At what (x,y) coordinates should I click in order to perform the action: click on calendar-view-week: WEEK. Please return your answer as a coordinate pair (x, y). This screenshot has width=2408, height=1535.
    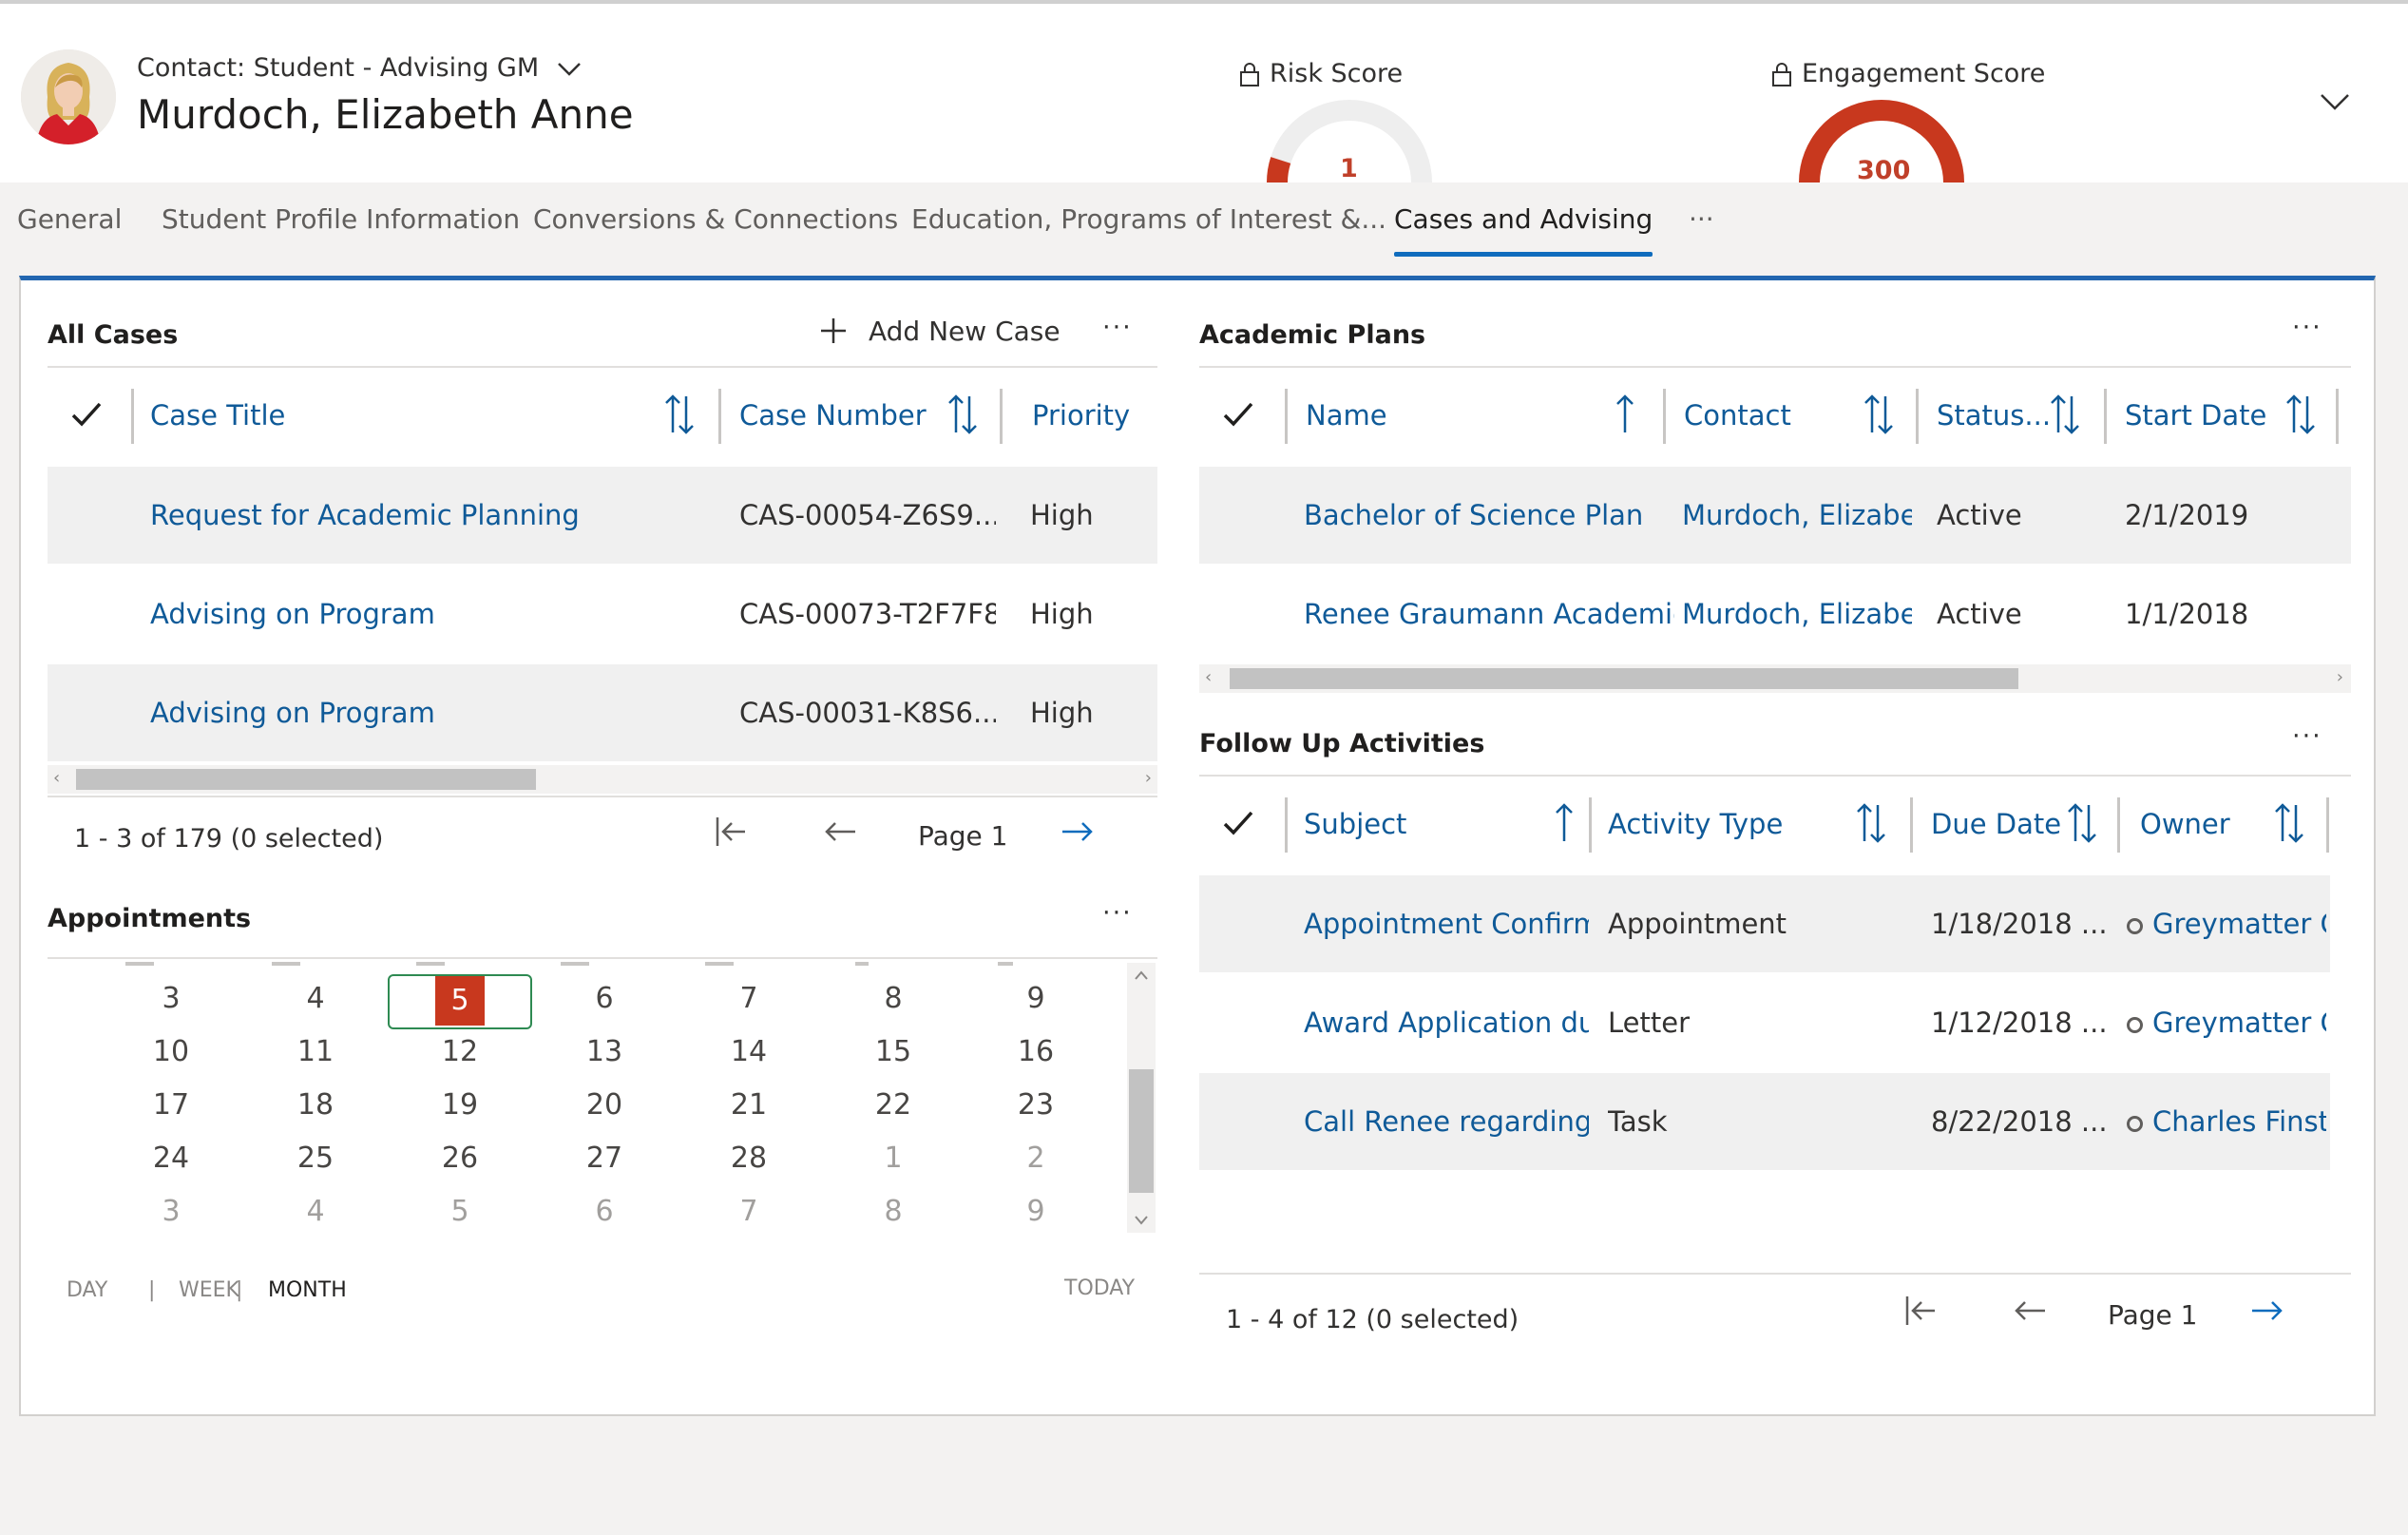
    Looking at the image, I should click on (209, 1290).